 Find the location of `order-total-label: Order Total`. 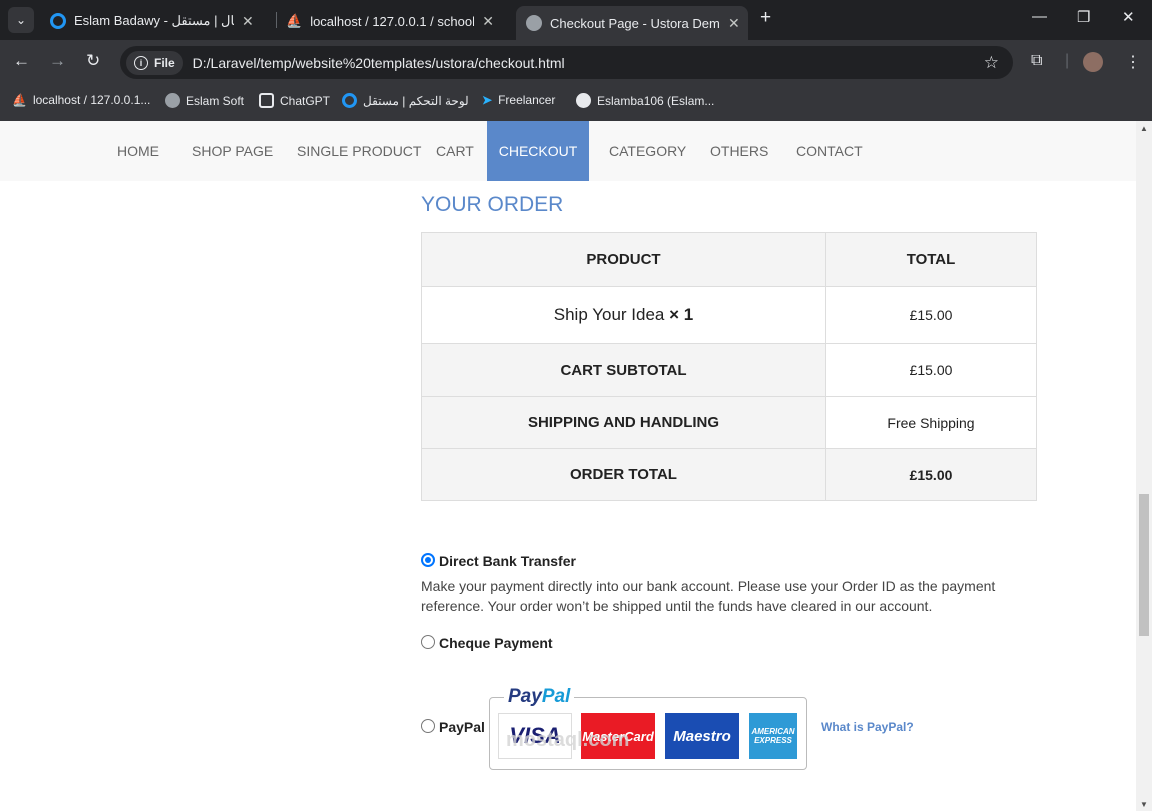

order-total-label: Order Total is located at coordinates (623, 474).